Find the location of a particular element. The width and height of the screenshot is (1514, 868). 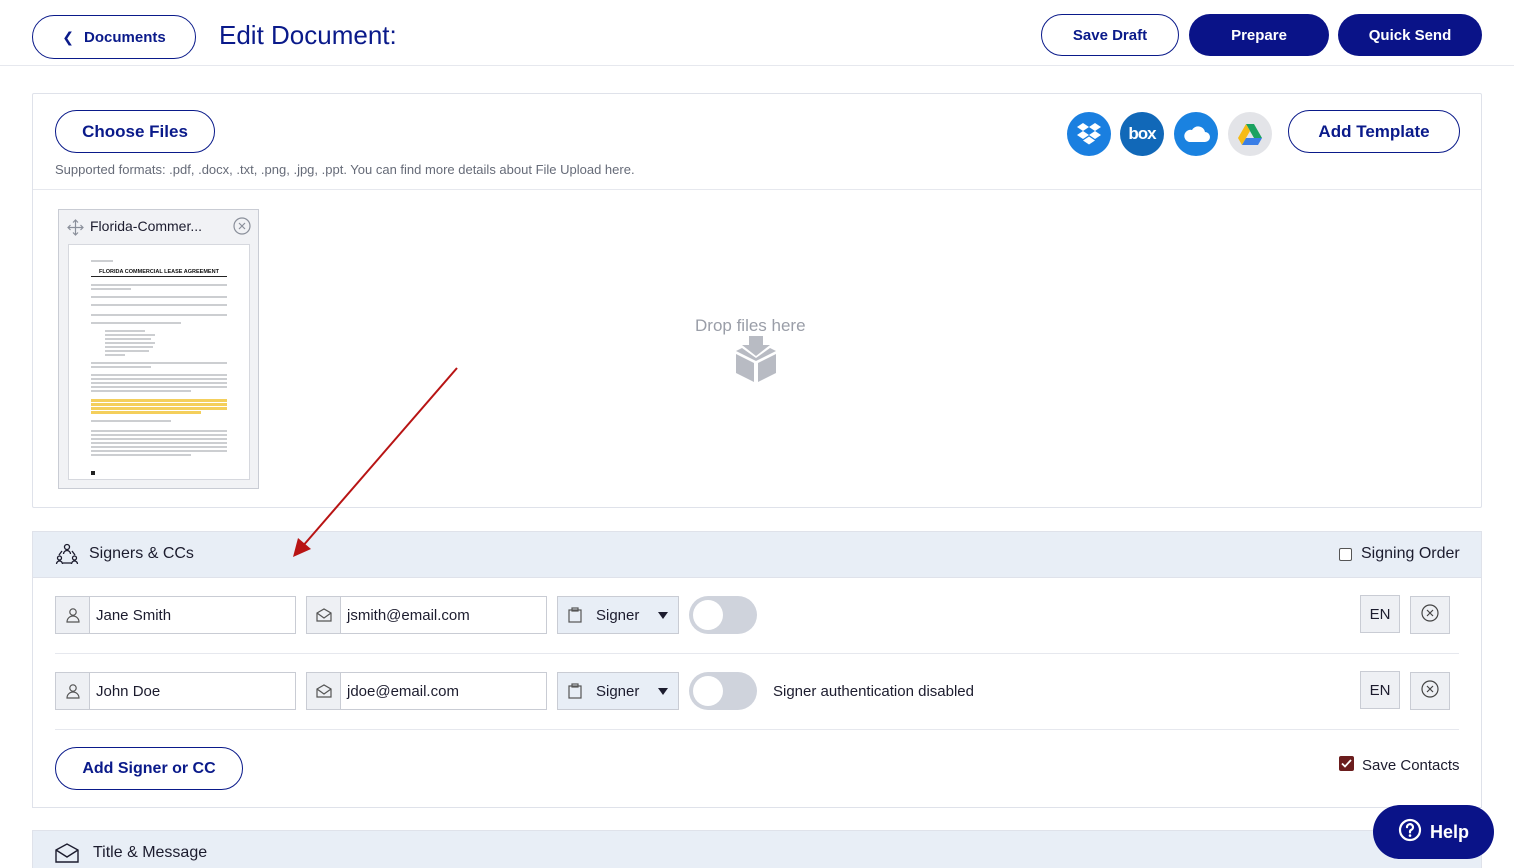

remove-document-icon is located at coordinates (242, 228).